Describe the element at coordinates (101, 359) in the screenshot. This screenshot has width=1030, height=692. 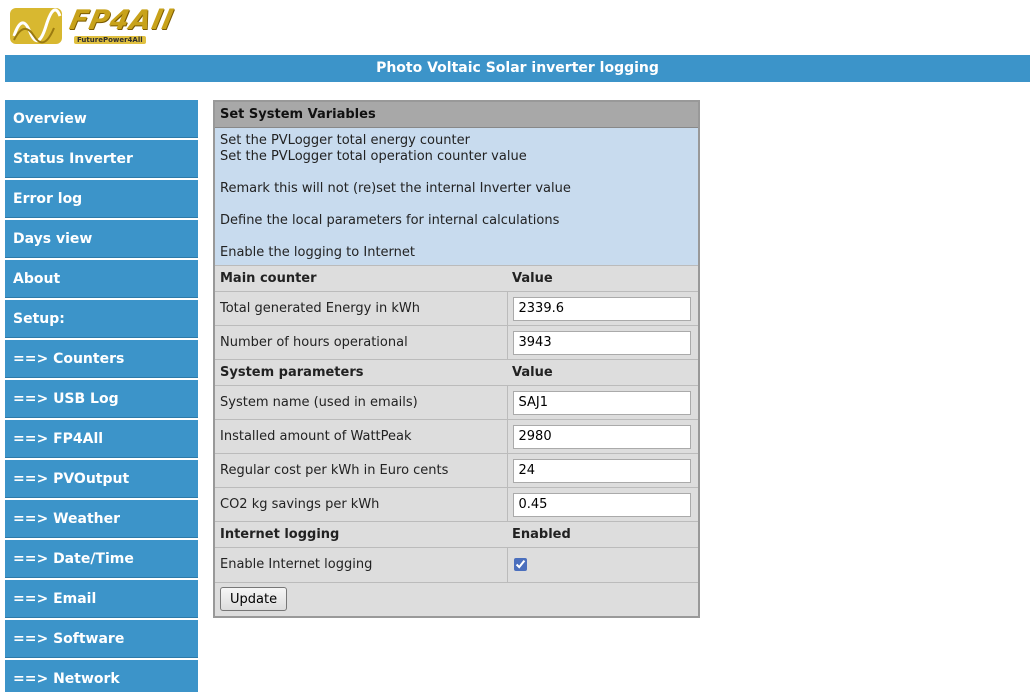
I see `sidebar-item-counters: ==> Counters` at that location.